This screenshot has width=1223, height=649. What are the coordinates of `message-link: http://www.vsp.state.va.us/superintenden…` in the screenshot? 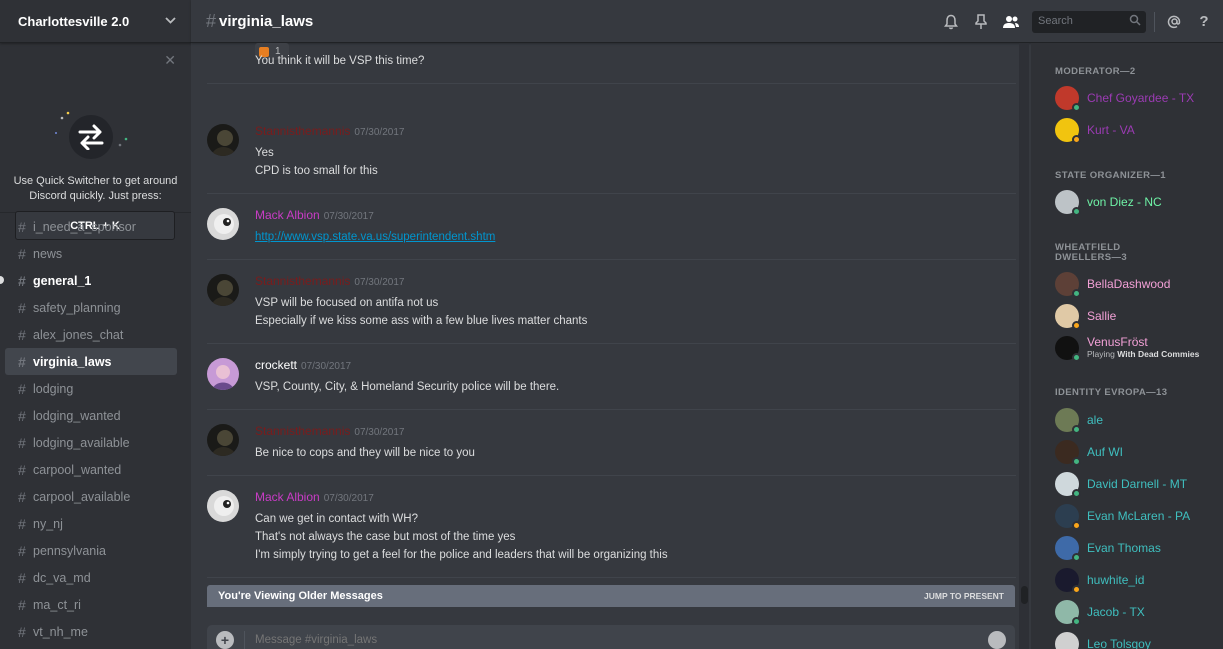 It's located at (375, 237).